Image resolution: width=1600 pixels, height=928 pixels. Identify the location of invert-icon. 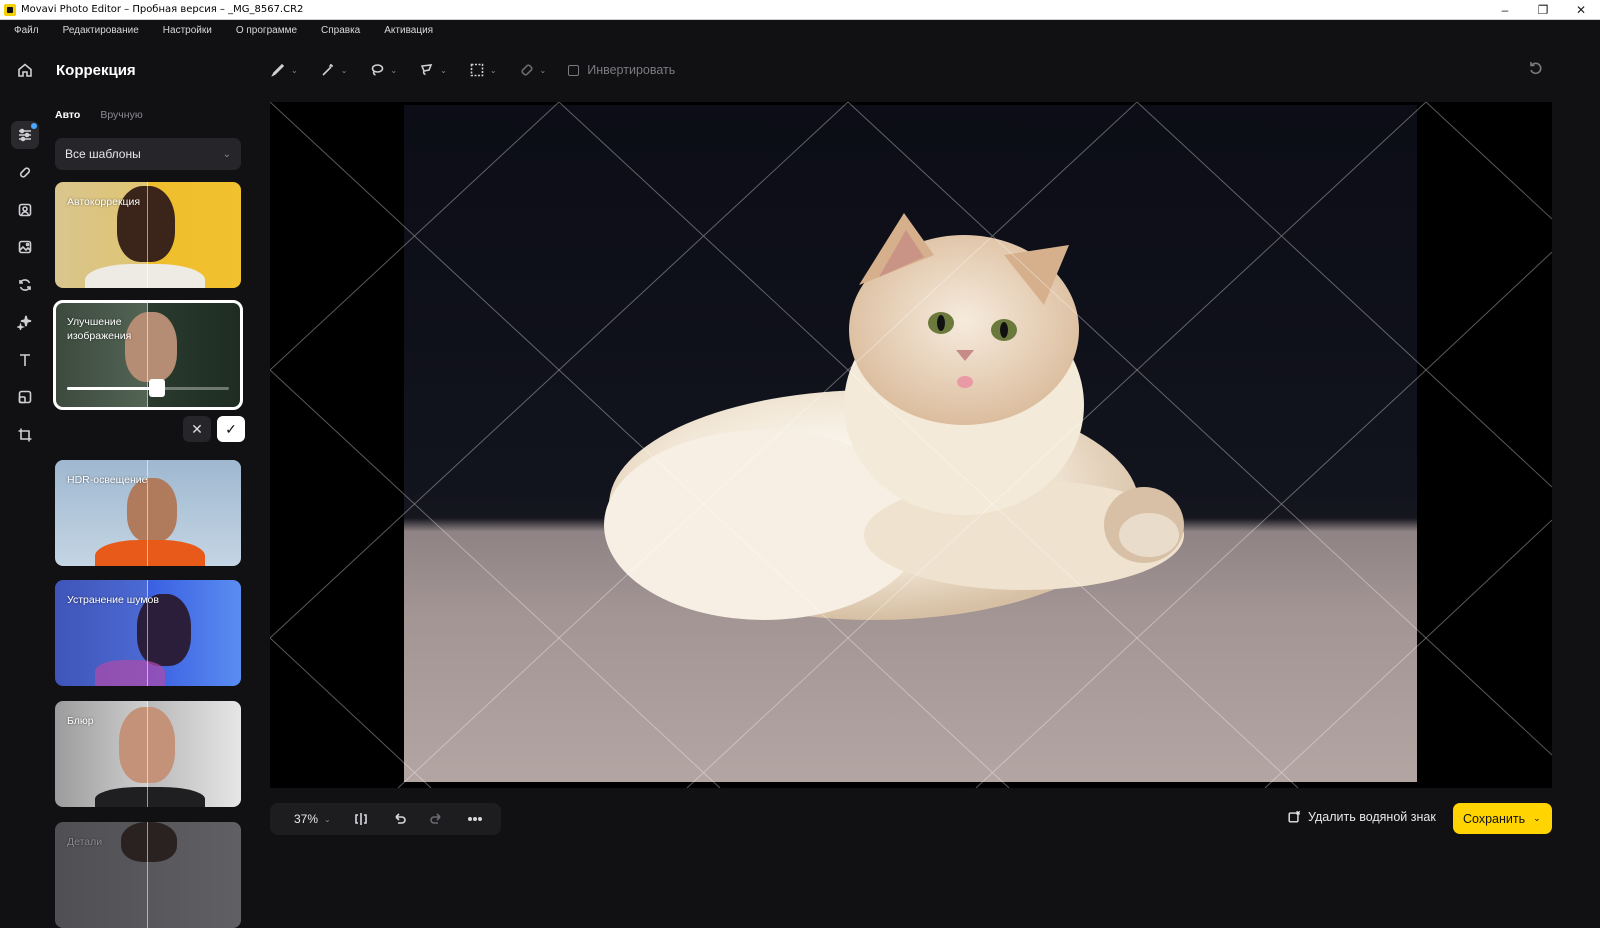
(574, 70).